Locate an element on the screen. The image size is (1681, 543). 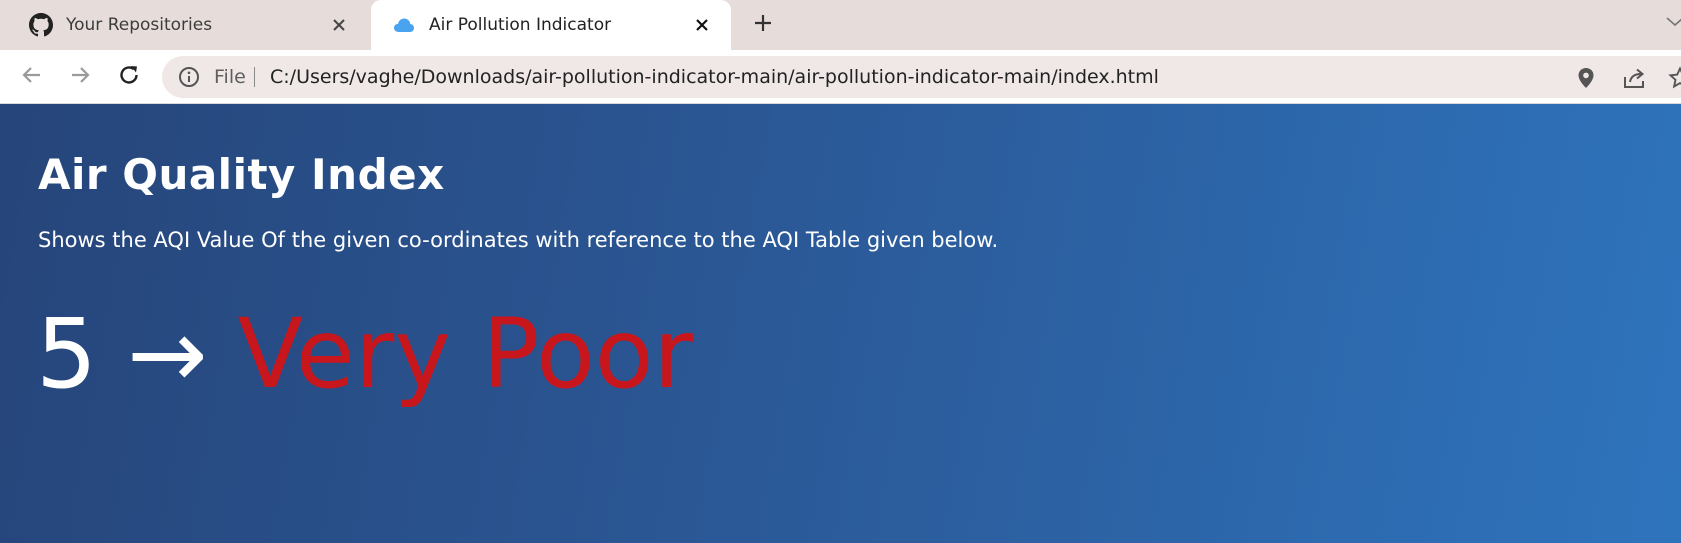
plus-icon is located at coordinates (763, 25).